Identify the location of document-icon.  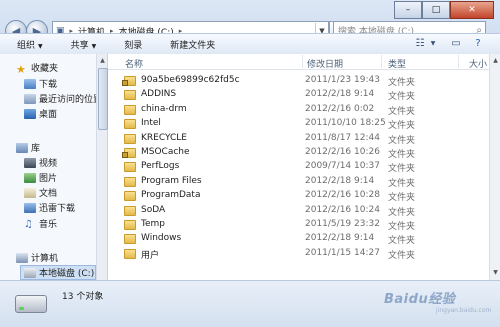
(30, 192).